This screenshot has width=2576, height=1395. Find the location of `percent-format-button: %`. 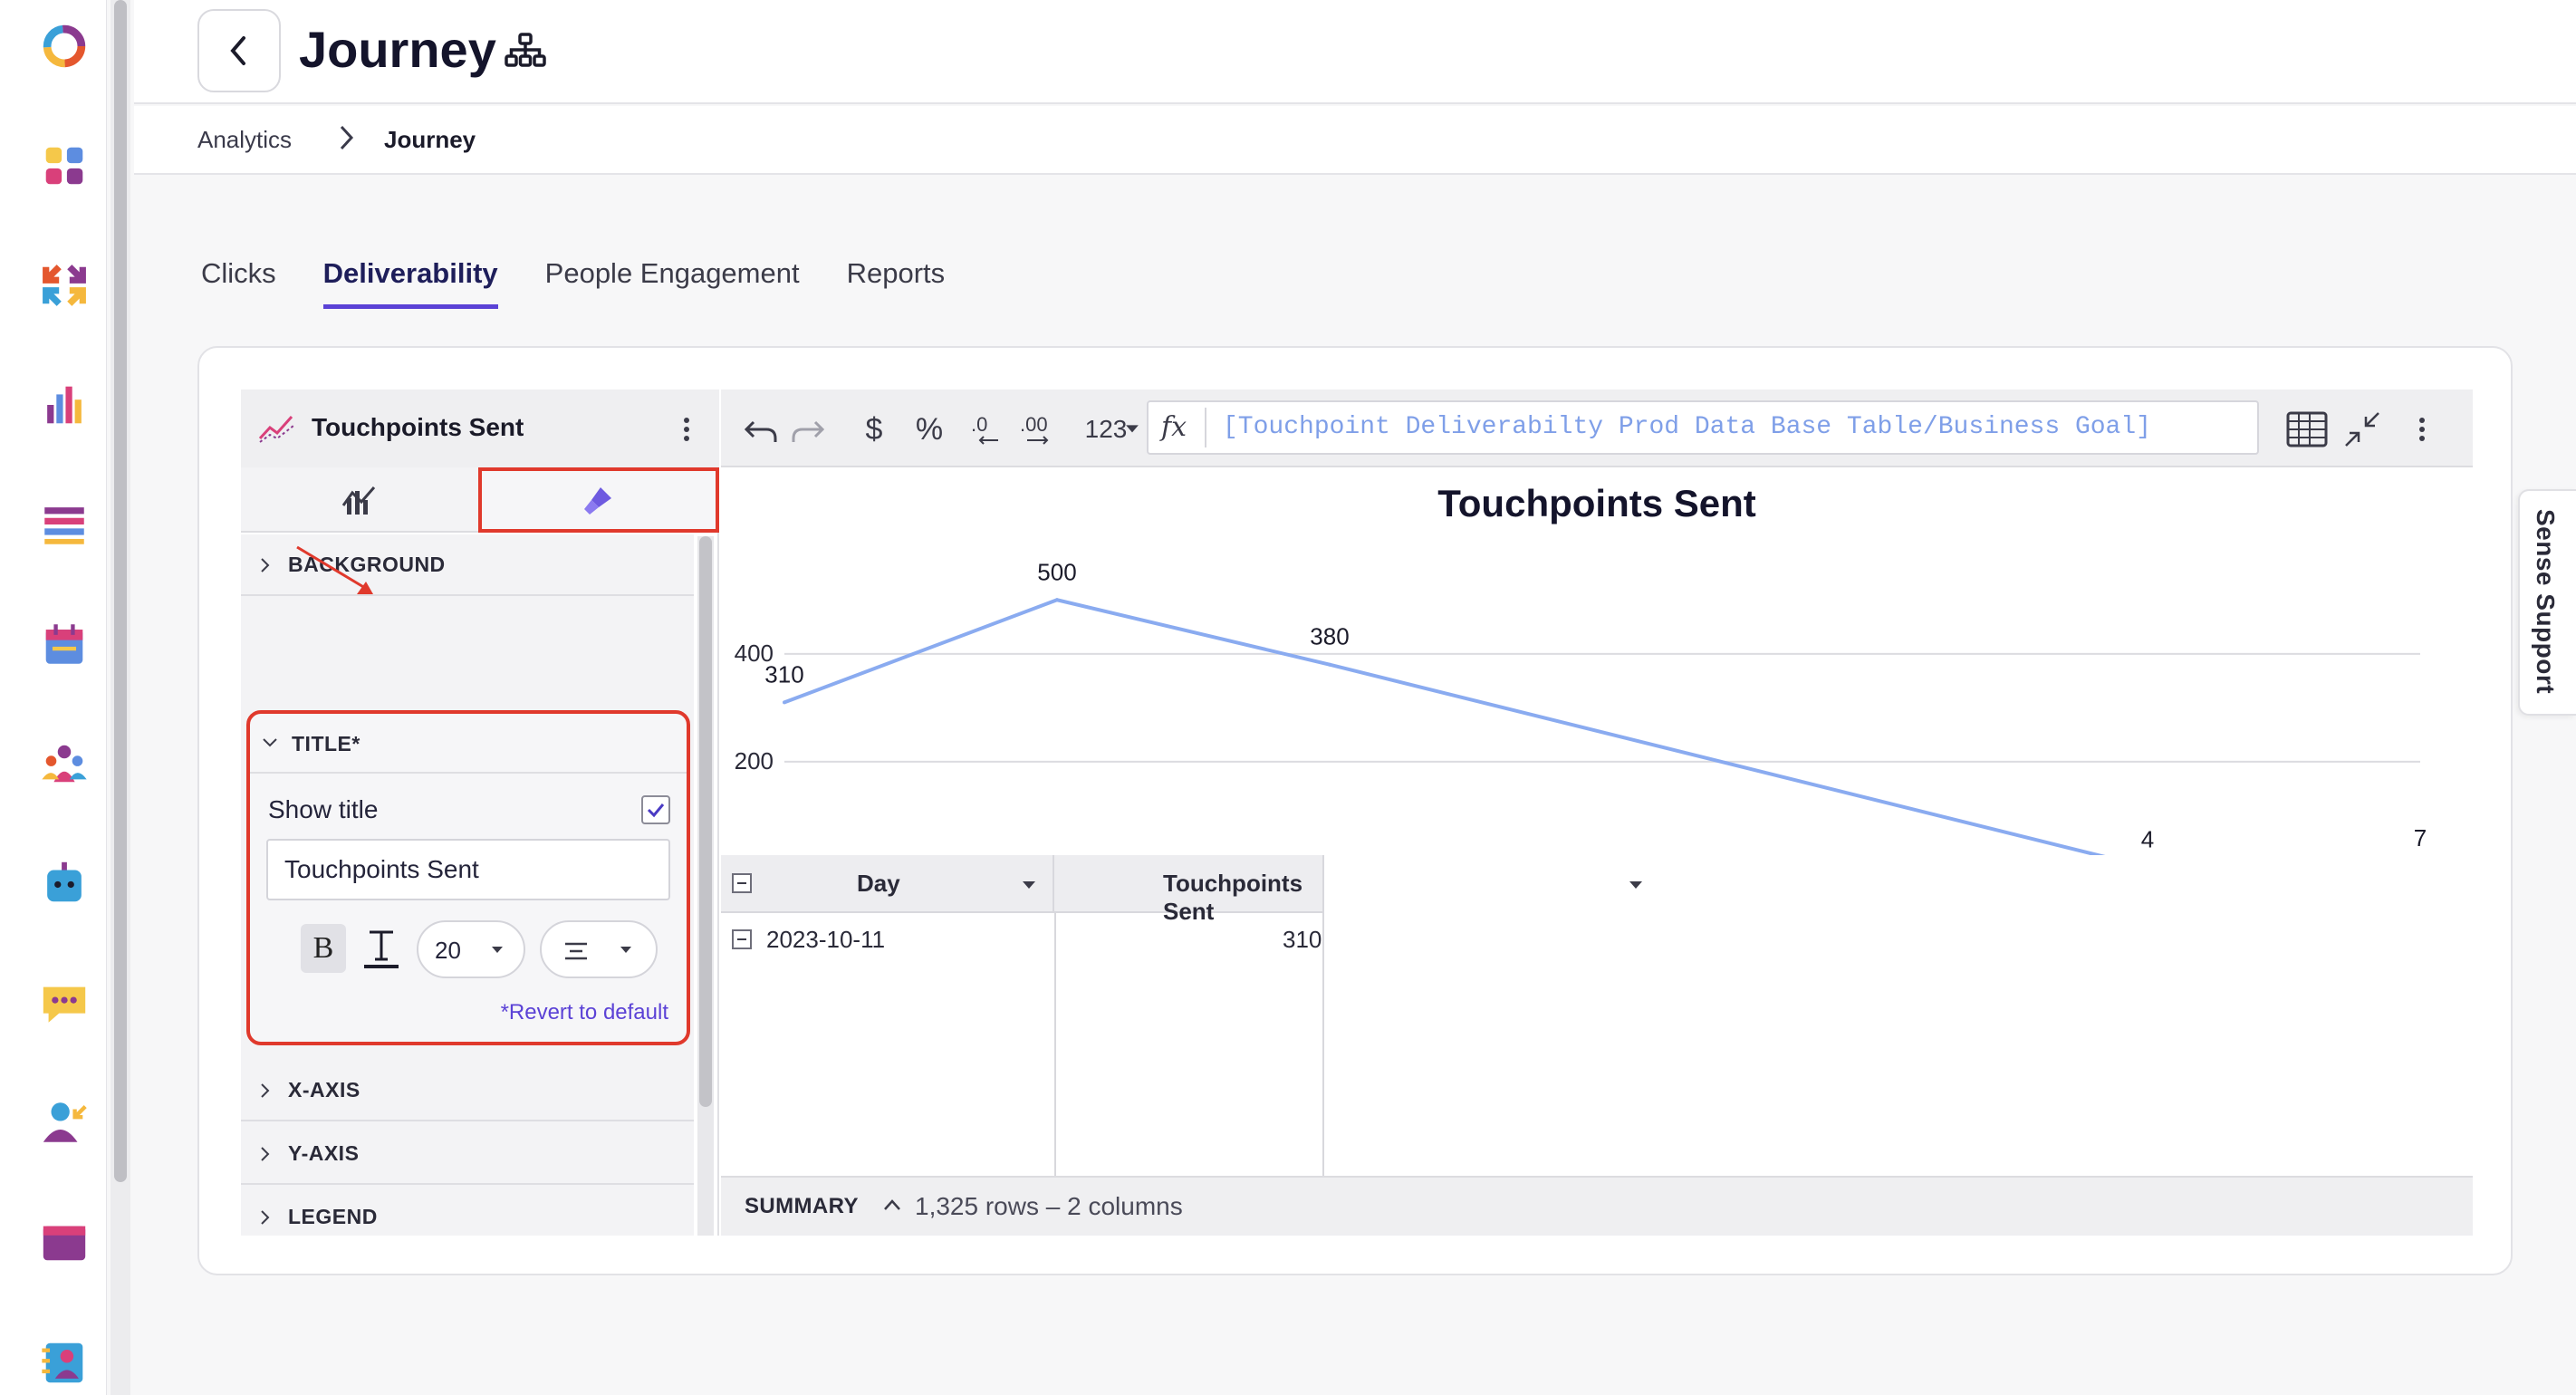

percent-format-button: % is located at coordinates (929, 429).